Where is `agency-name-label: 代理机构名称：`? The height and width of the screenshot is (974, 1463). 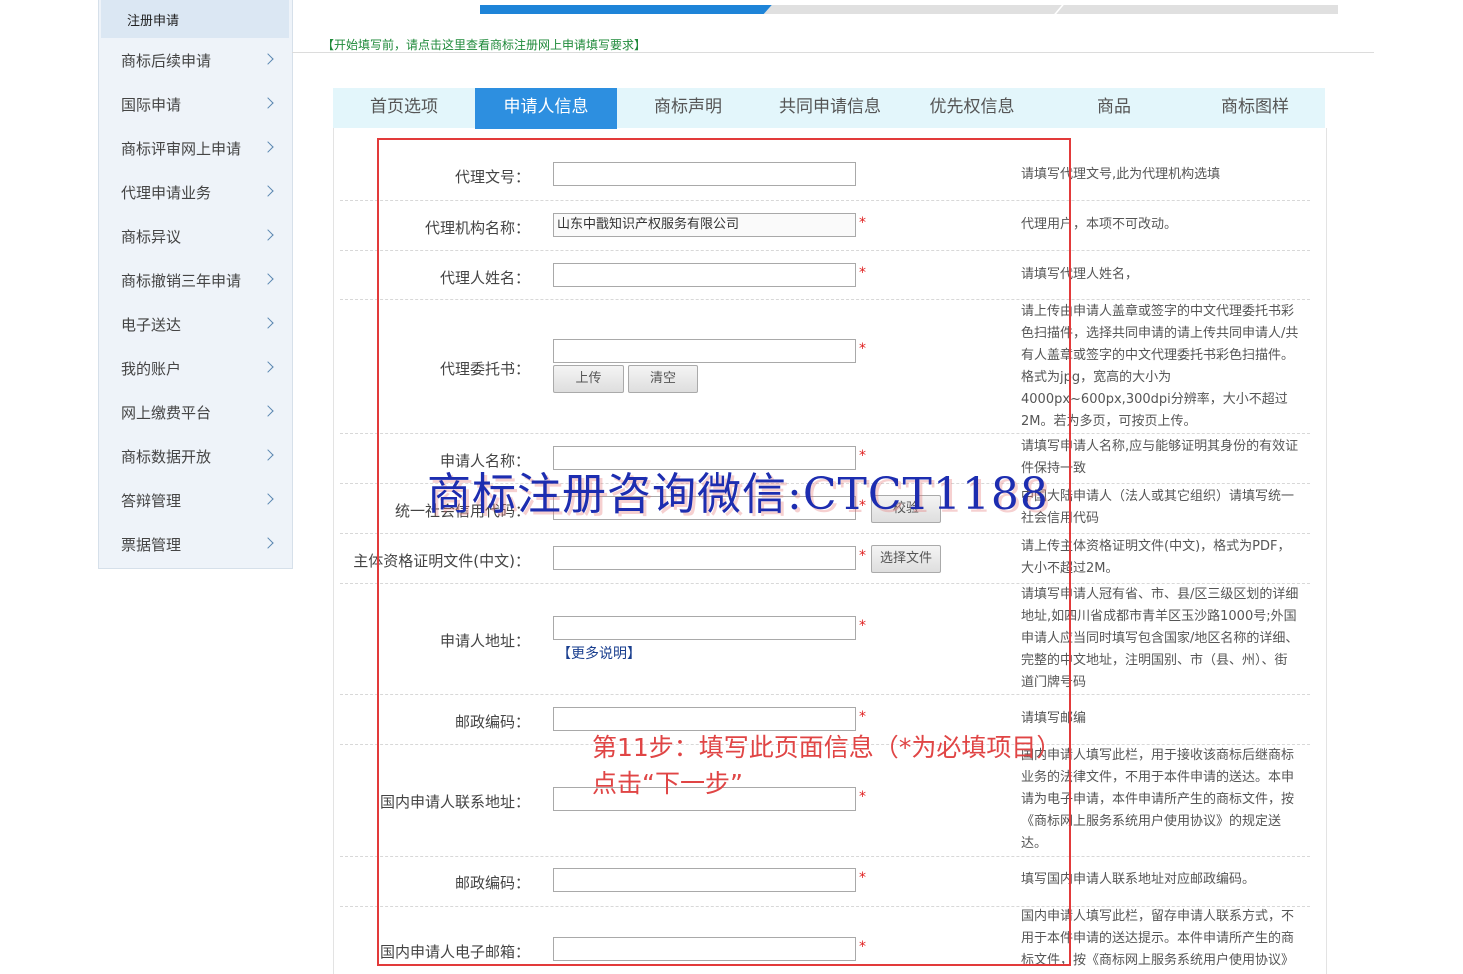 agency-name-label: 代理机构名称： is located at coordinates (477, 228).